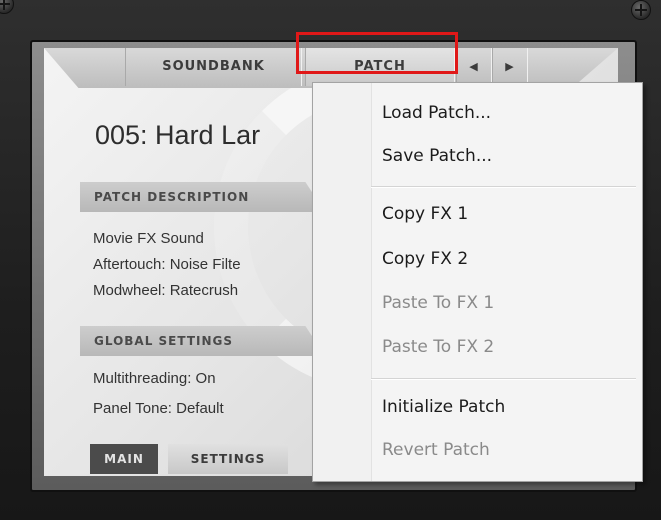 Image resolution: width=661 pixels, height=520 pixels. Describe the element at coordinates (436, 450) in the screenshot. I see `menu-item-revert-patch: Revert Patch` at that location.